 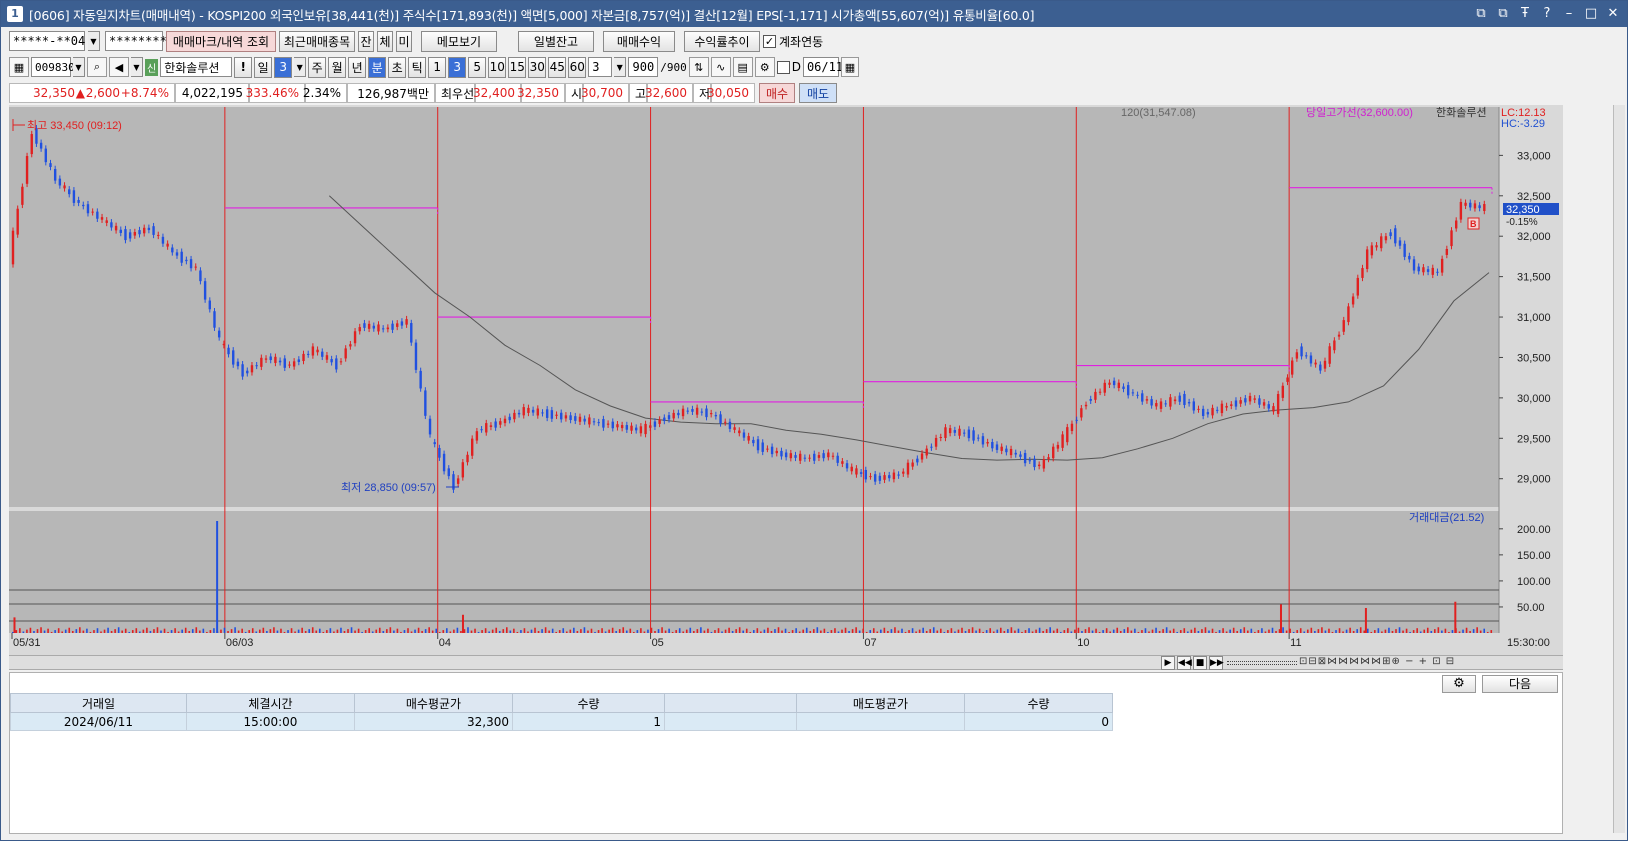 I want to click on scroll-stop-icon: ■, so click(x=1200, y=663).